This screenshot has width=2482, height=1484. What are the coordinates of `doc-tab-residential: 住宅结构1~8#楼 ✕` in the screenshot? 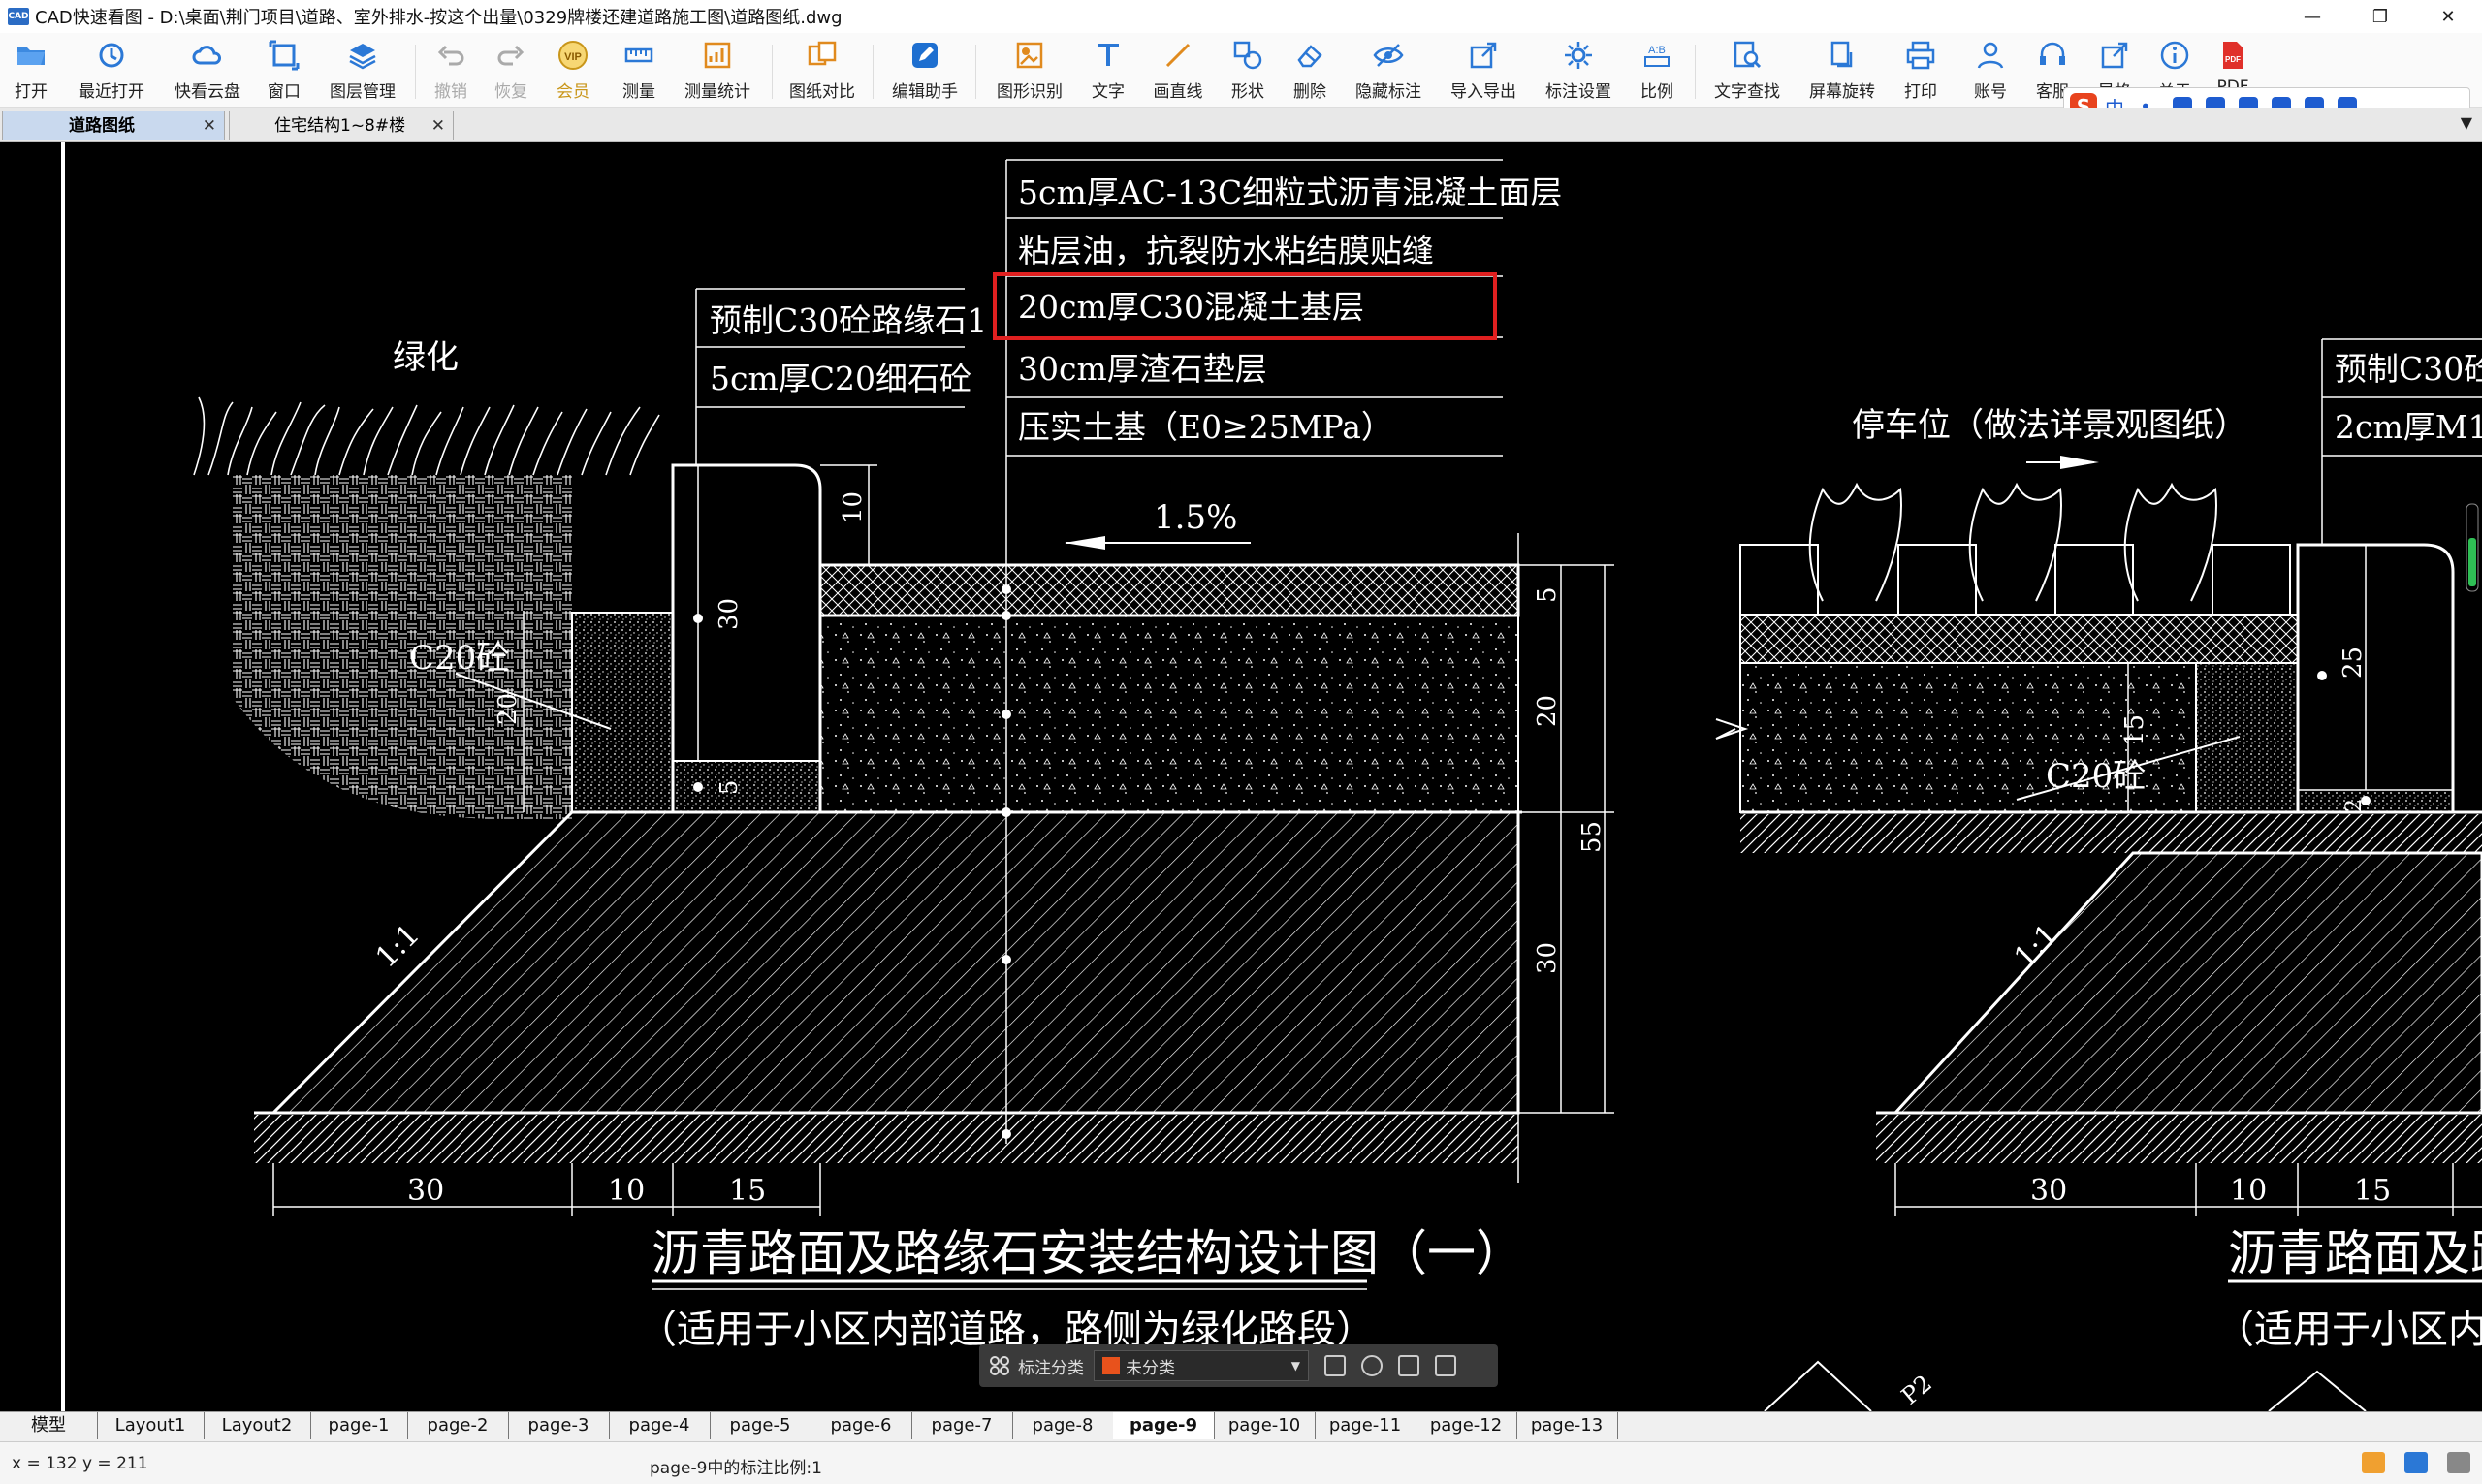 It's located at (341, 126).